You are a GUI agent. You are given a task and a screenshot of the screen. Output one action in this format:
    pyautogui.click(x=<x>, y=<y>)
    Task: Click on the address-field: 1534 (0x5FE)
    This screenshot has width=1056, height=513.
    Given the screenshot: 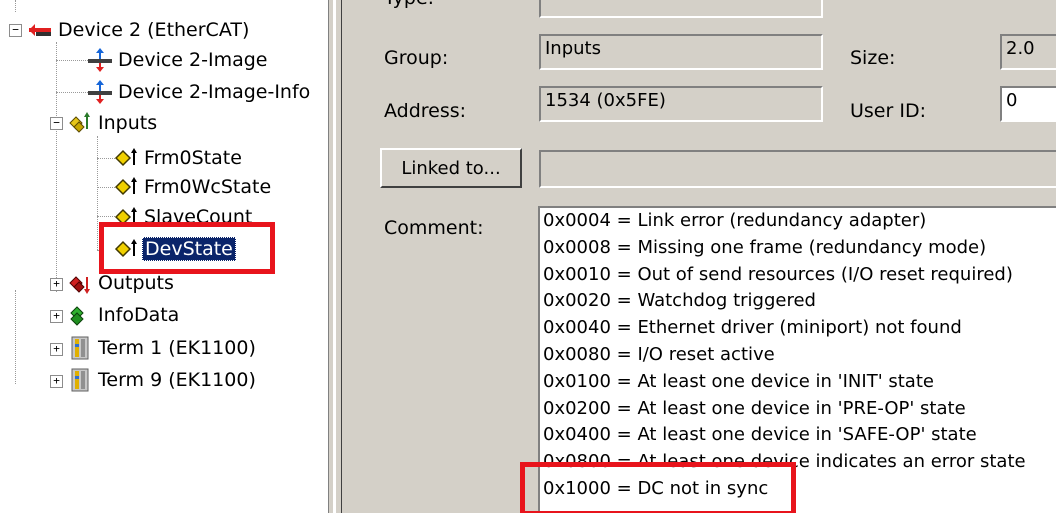 What is the action you would take?
    pyautogui.click(x=681, y=104)
    